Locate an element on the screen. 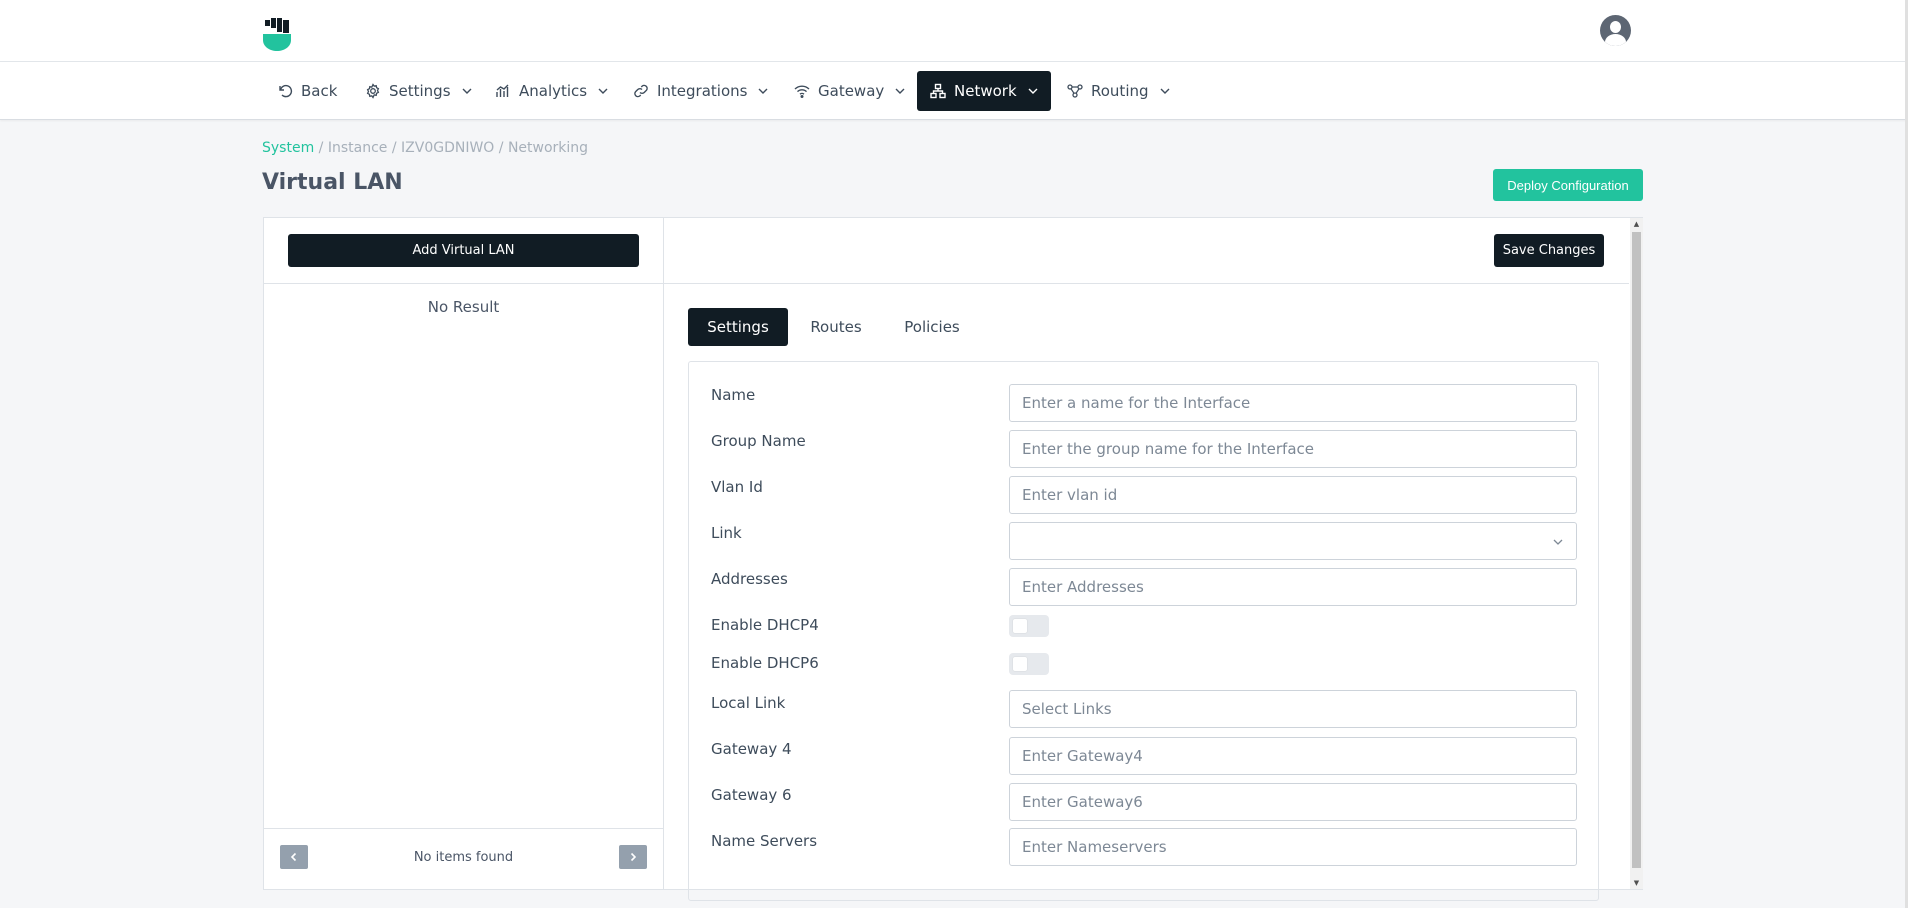  network-icon is located at coordinates (938, 91).